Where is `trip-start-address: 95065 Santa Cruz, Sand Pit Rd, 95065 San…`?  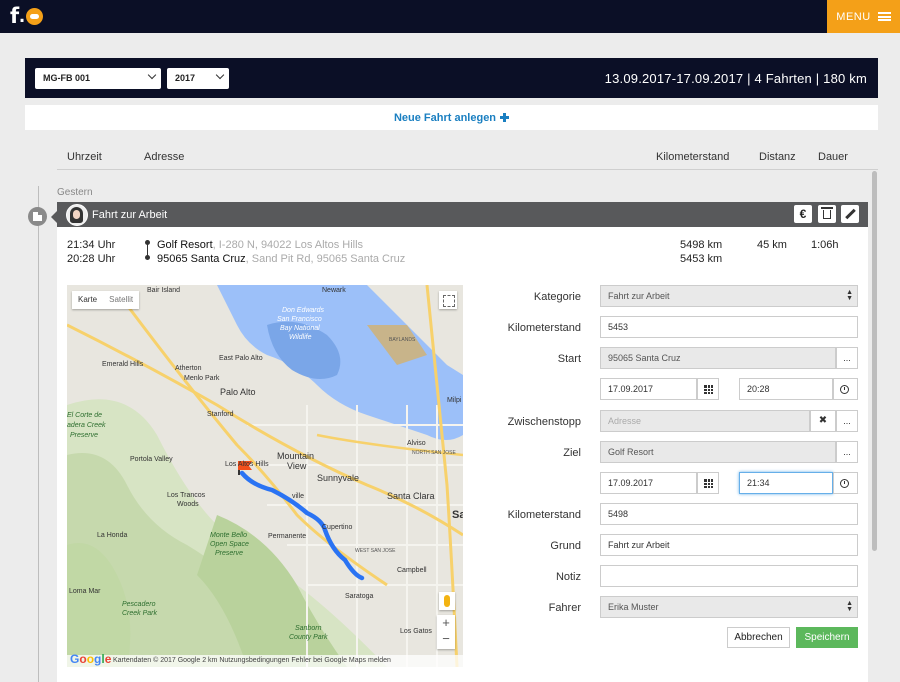 trip-start-address: 95065 Santa Cruz, Sand Pit Rd, 95065 San… is located at coordinates (281, 259).